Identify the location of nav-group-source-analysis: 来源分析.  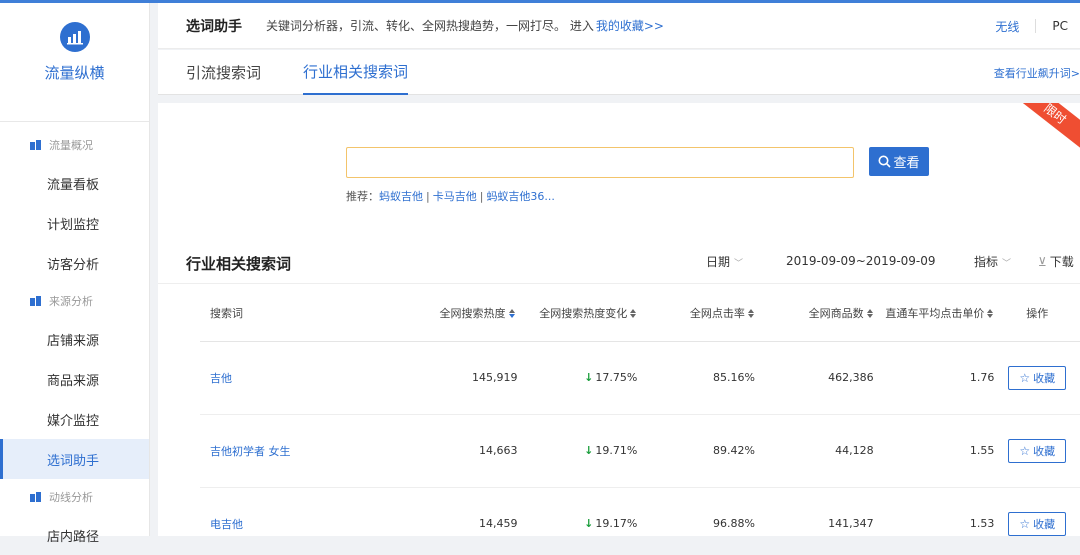
(74, 301).